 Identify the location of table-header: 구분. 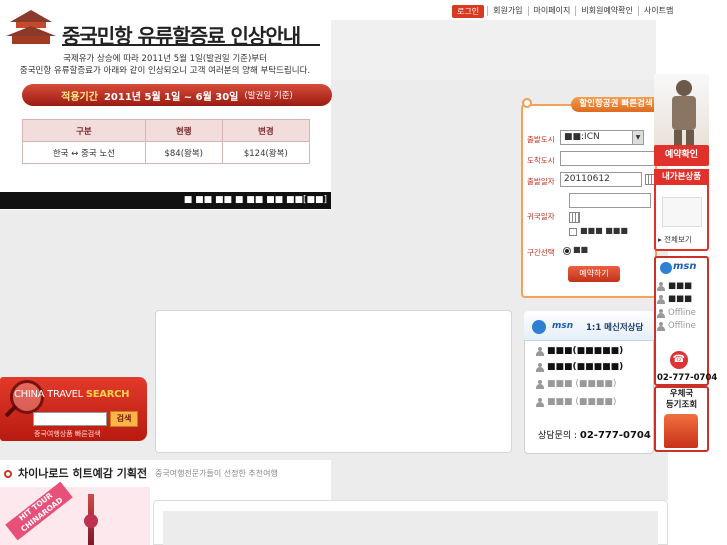
(84, 130).